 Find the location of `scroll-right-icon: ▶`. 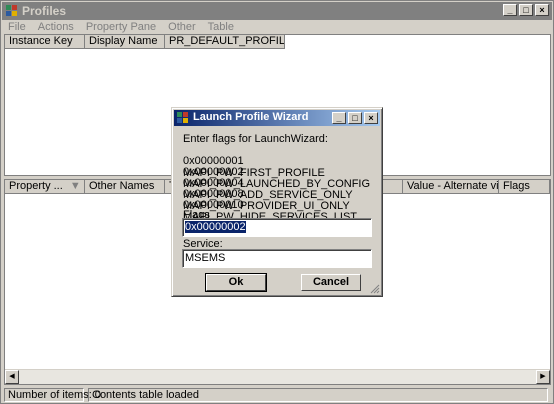

scroll-right-icon: ▶ is located at coordinates (543, 377).